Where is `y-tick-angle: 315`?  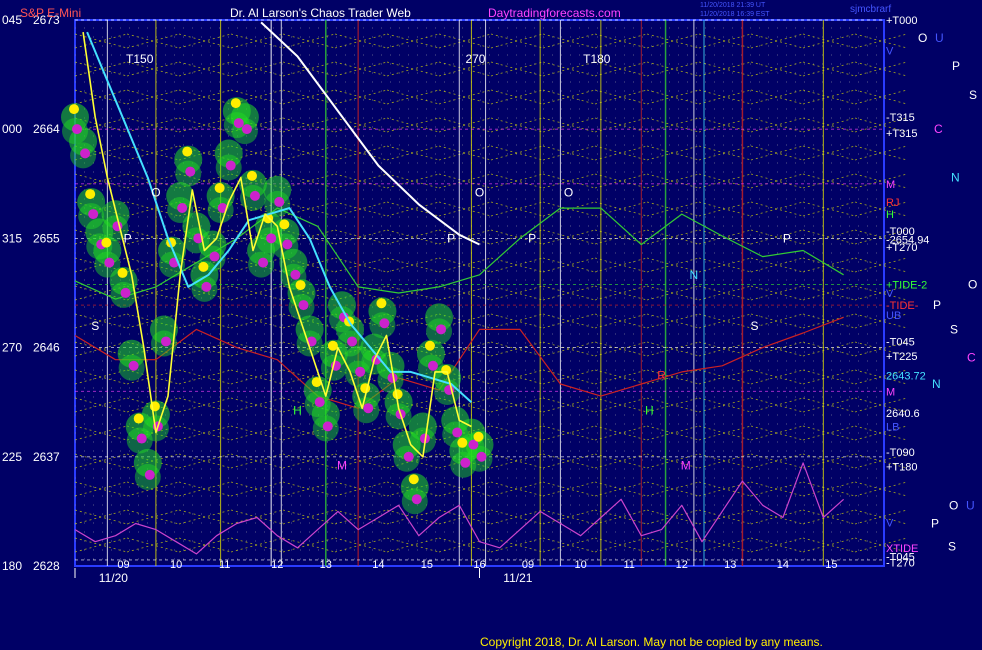 y-tick-angle: 315 is located at coordinates (12, 238).